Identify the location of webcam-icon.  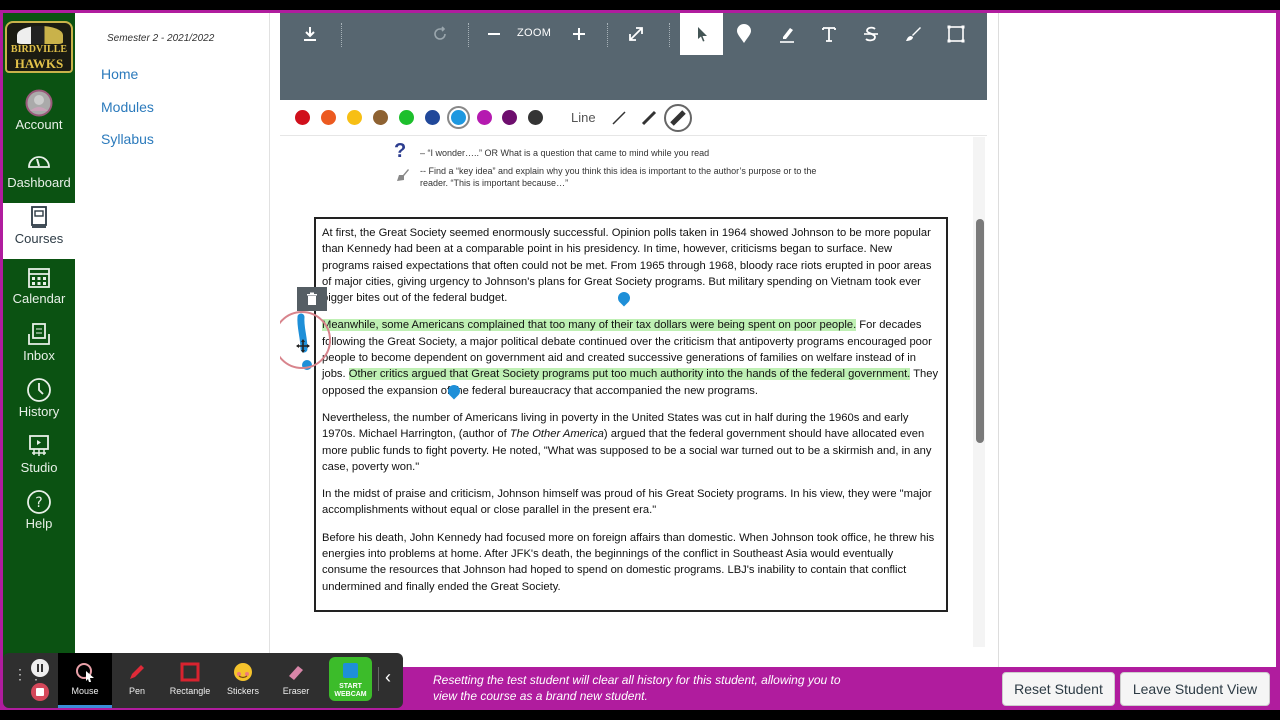
(350, 670).